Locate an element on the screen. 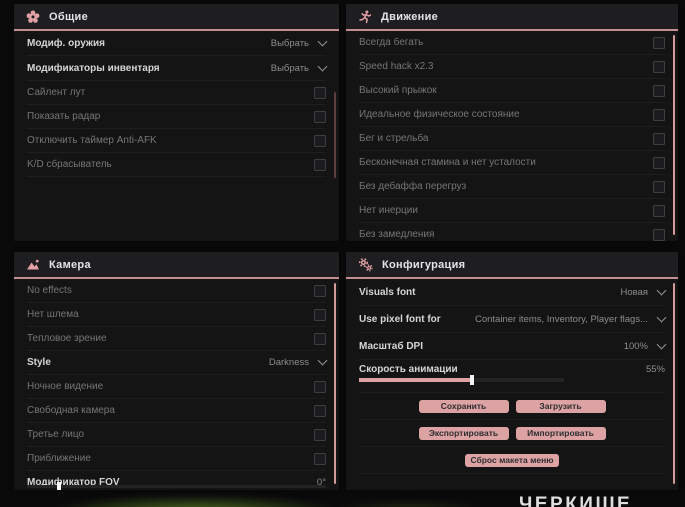 The width and height of the screenshot is (685, 507). no-overload-debuff-row: Без дебаффа перегруз is located at coordinates (512, 187).